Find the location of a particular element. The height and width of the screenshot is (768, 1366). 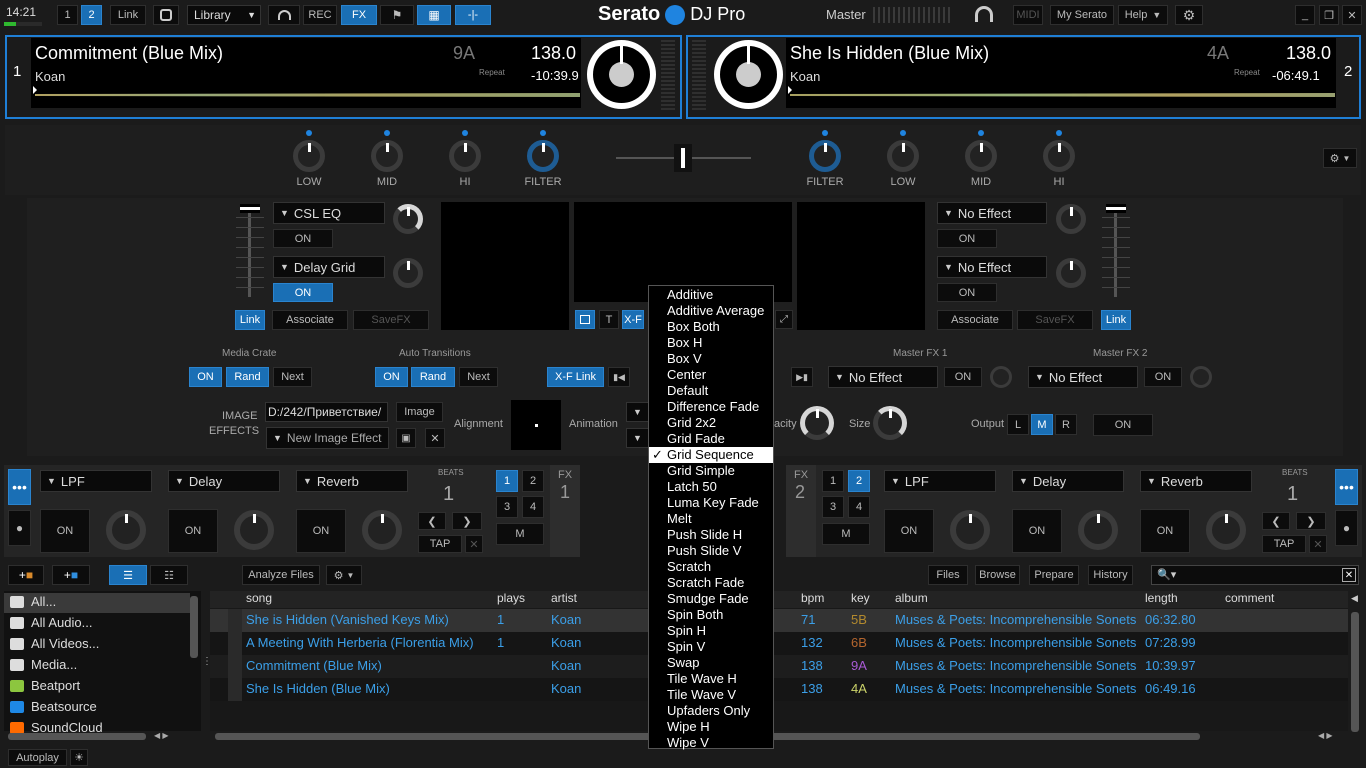

hi-knob-left is located at coordinates (465, 156).